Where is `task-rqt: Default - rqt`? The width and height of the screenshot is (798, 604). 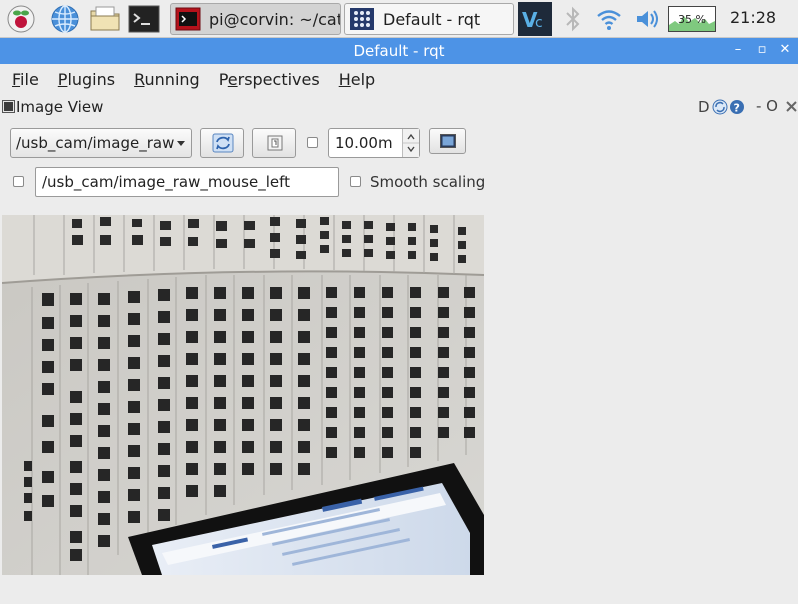 task-rqt: Default - rqt is located at coordinates (429, 19).